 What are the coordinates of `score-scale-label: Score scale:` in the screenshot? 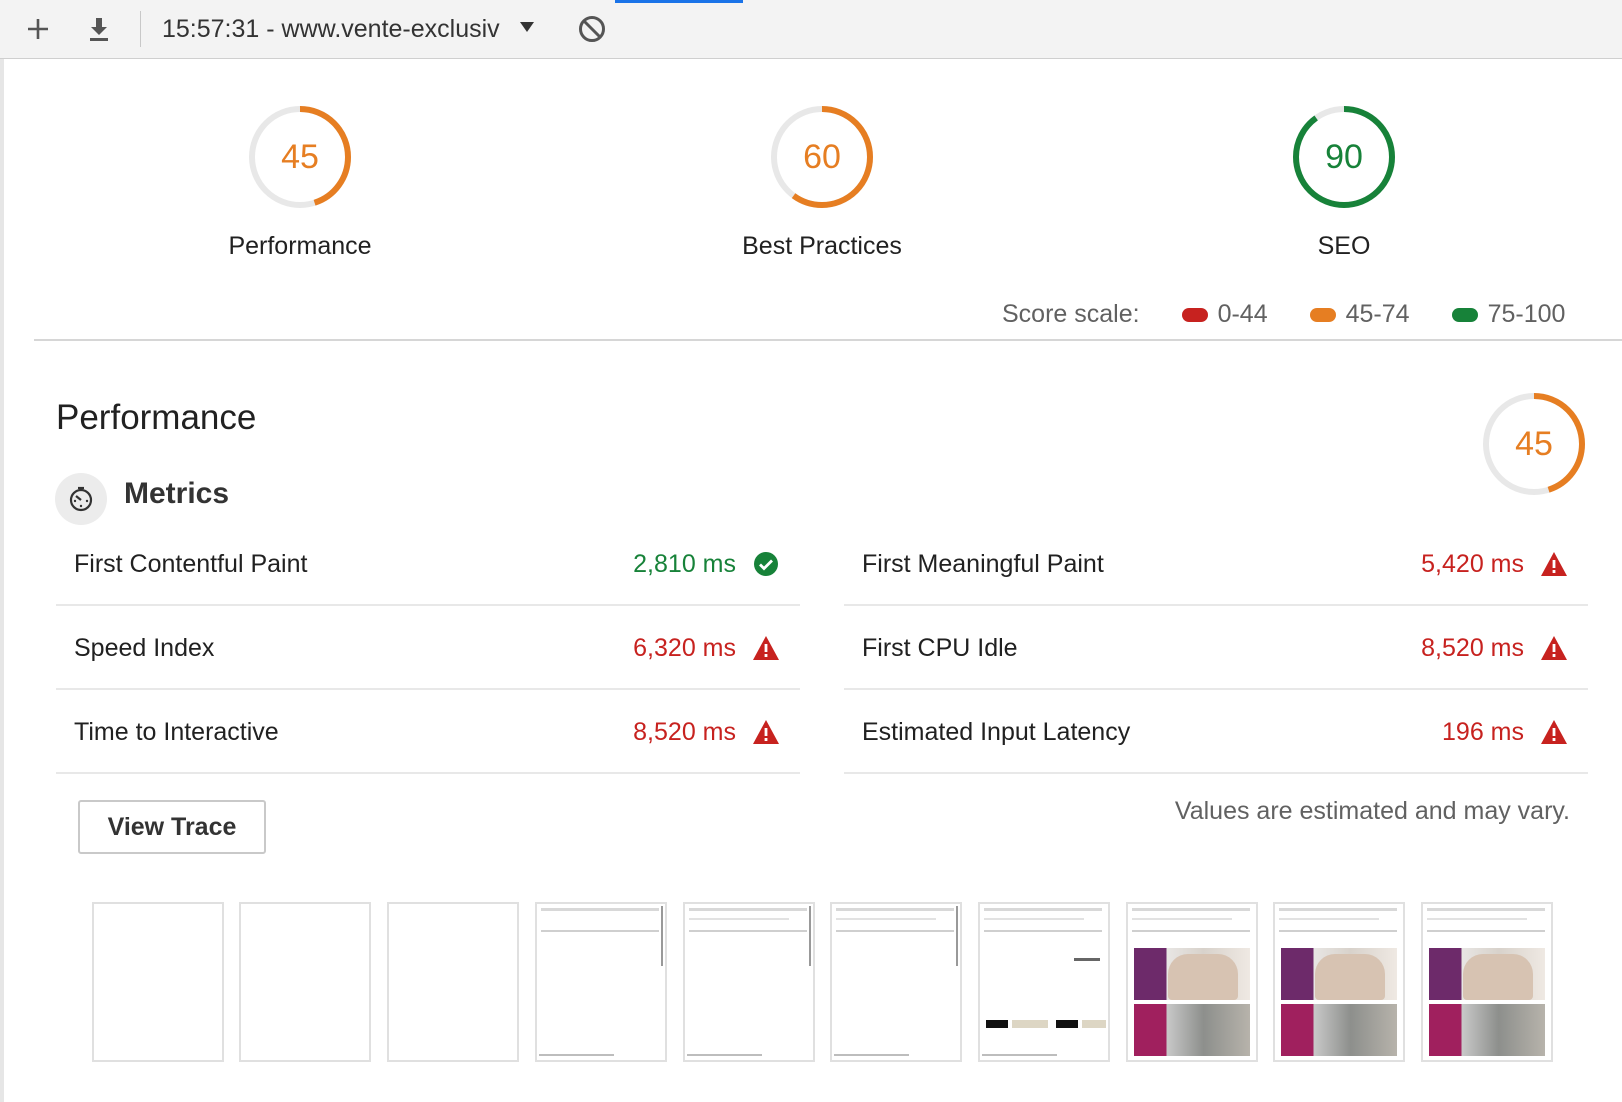 It's located at (1071, 314).